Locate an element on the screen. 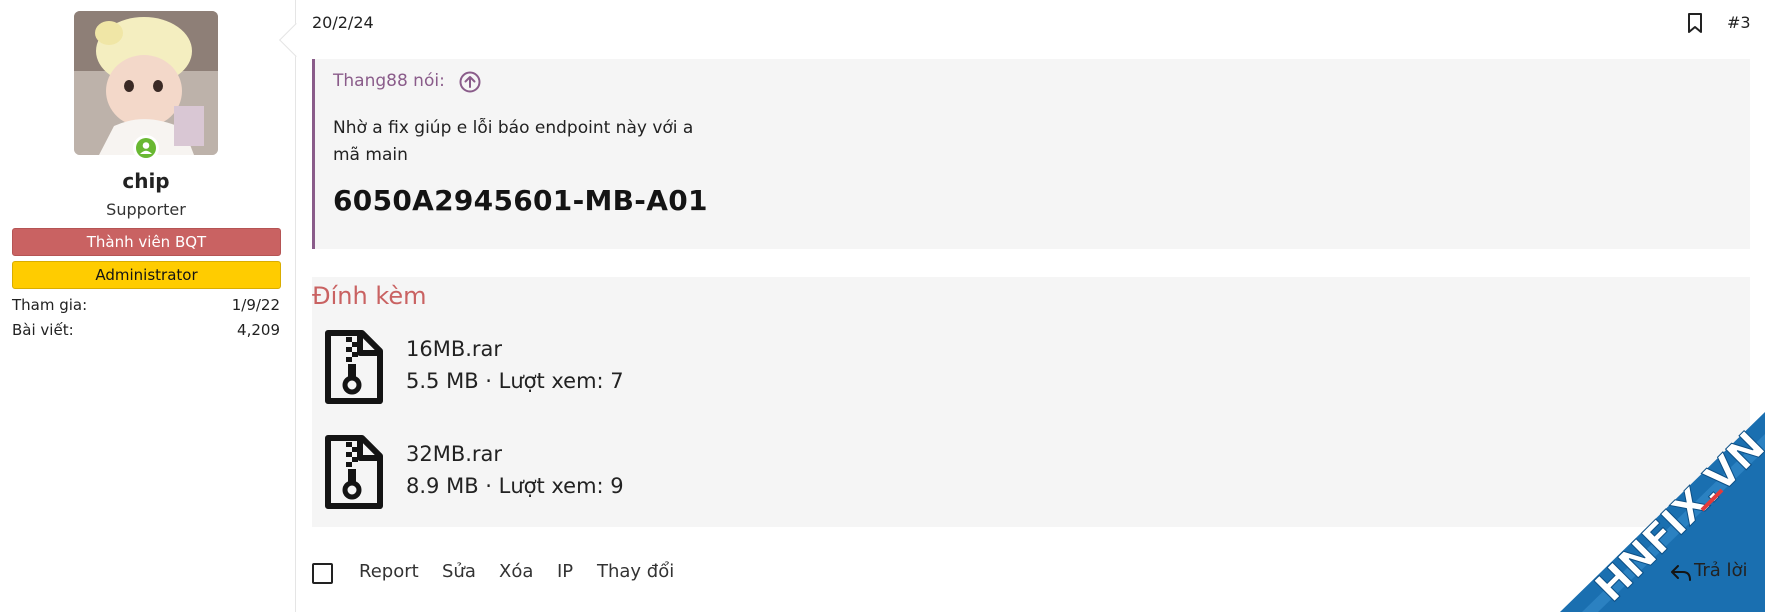  delete-link: Xóa is located at coordinates (516, 571).